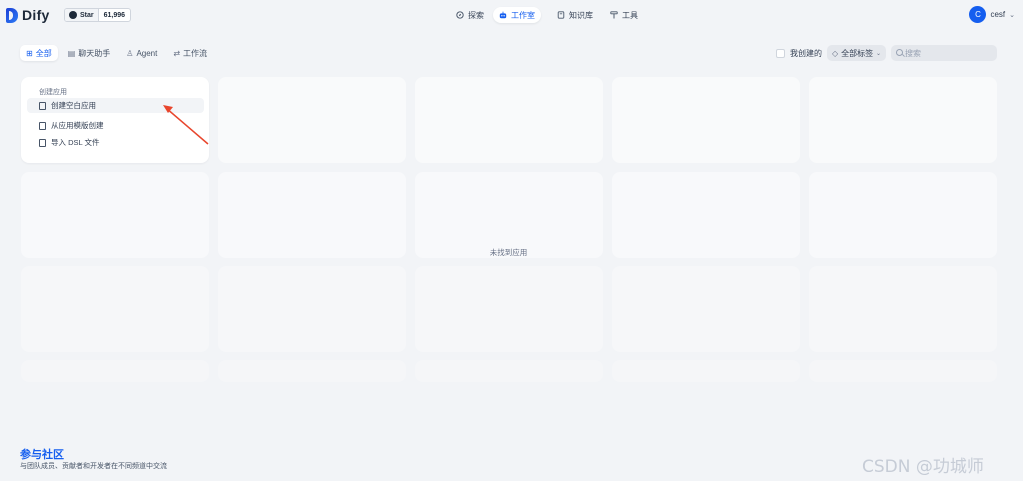 This screenshot has width=1023, height=481. What do you see at coordinates (503, 15) in the screenshot?
I see `robot-icon` at bounding box center [503, 15].